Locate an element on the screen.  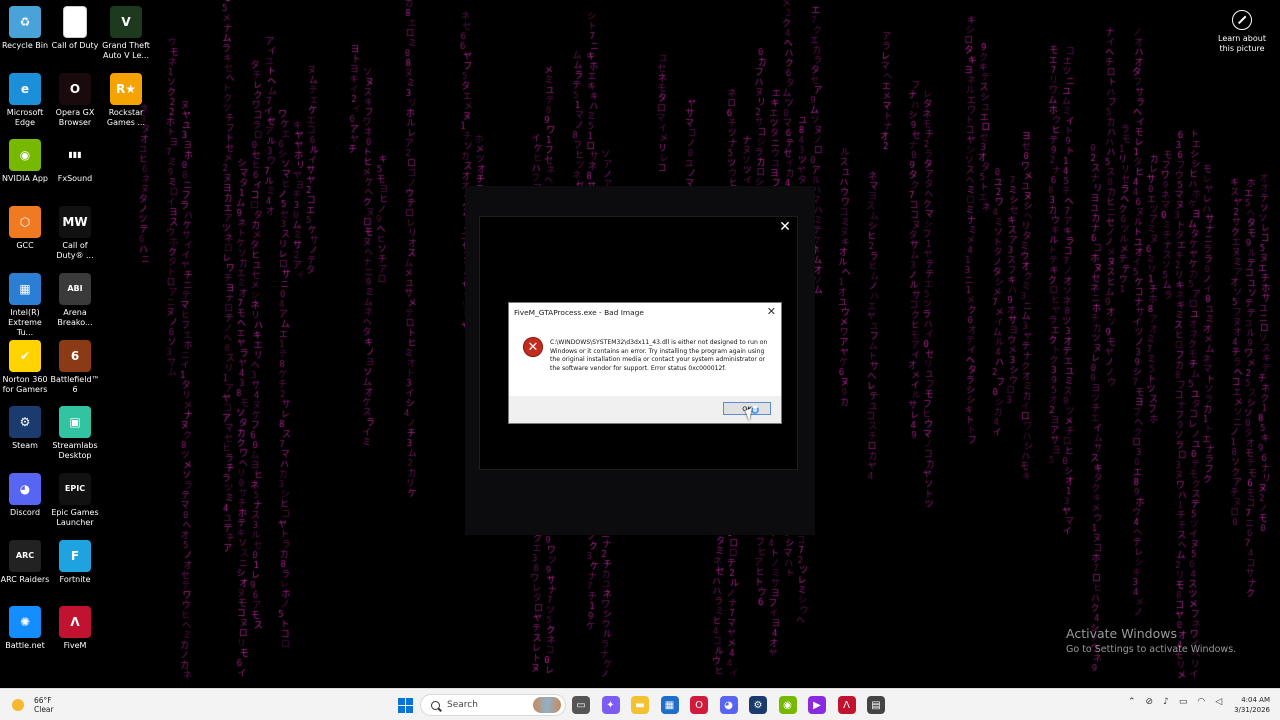
desktop-icon-file: Call of Duty is located at coordinates (75, 28).